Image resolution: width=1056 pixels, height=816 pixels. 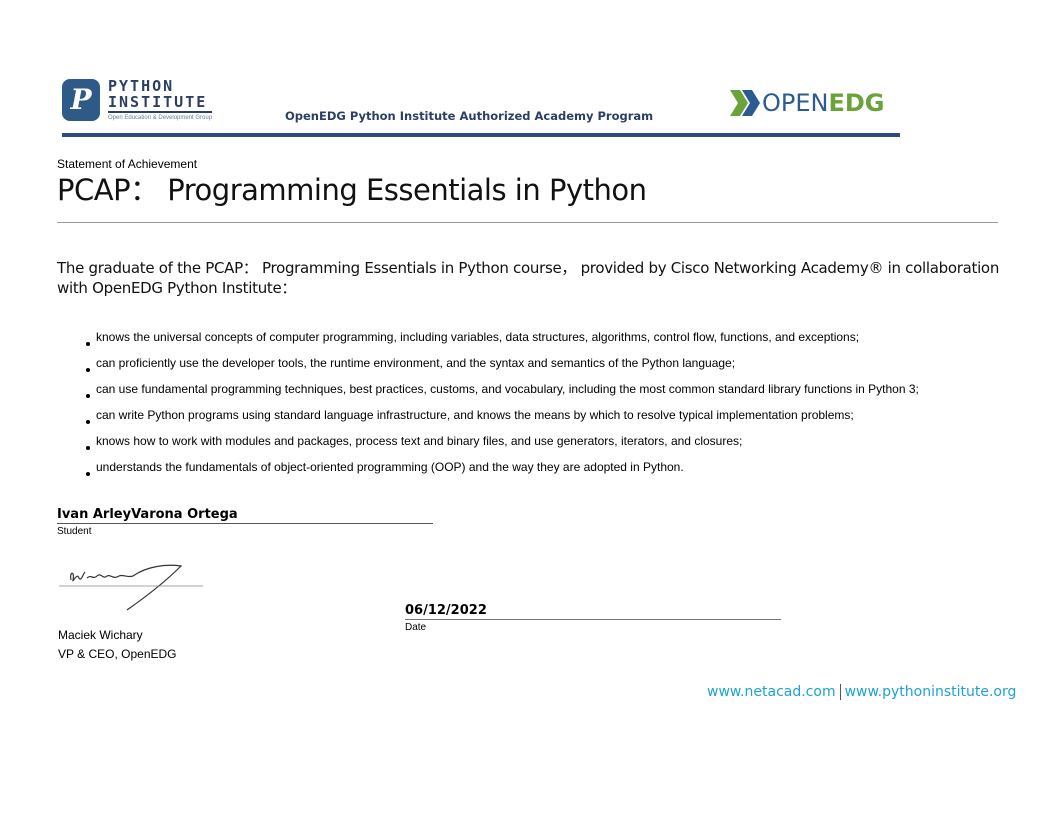 I want to click on footer-links: www.netacad.com www.pythoninstitute.org, so click(x=861, y=692).